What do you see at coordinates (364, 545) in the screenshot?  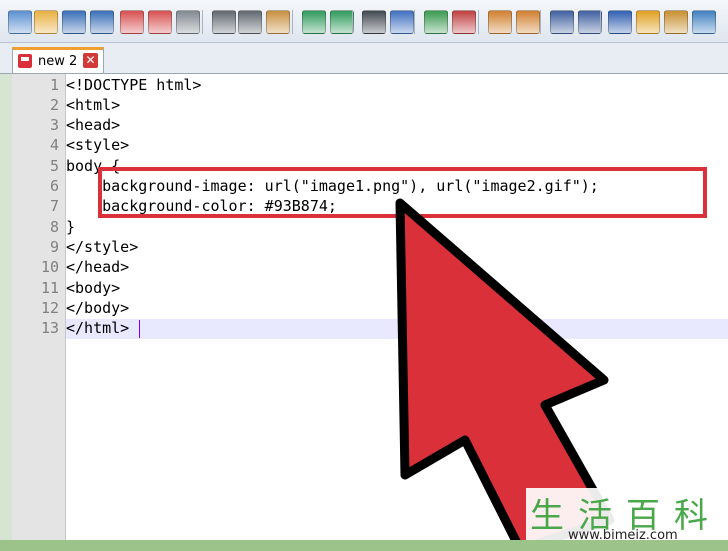 I see `bottom-border` at bounding box center [364, 545].